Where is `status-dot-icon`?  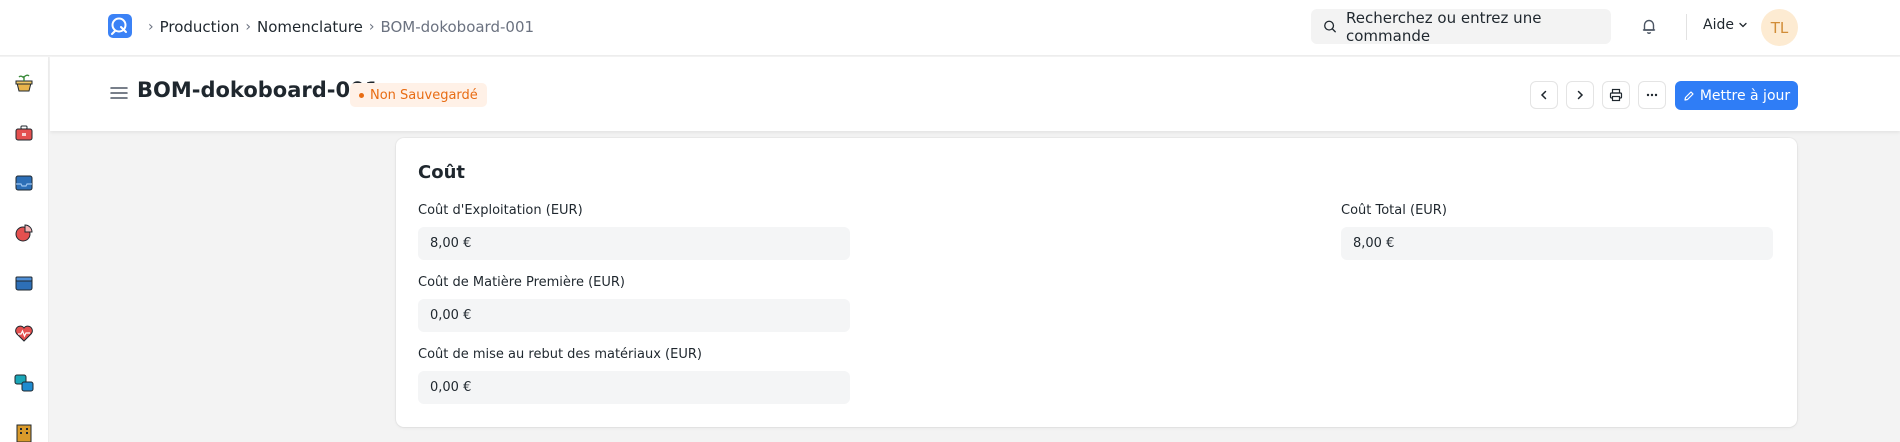
status-dot-icon is located at coordinates (361, 95).